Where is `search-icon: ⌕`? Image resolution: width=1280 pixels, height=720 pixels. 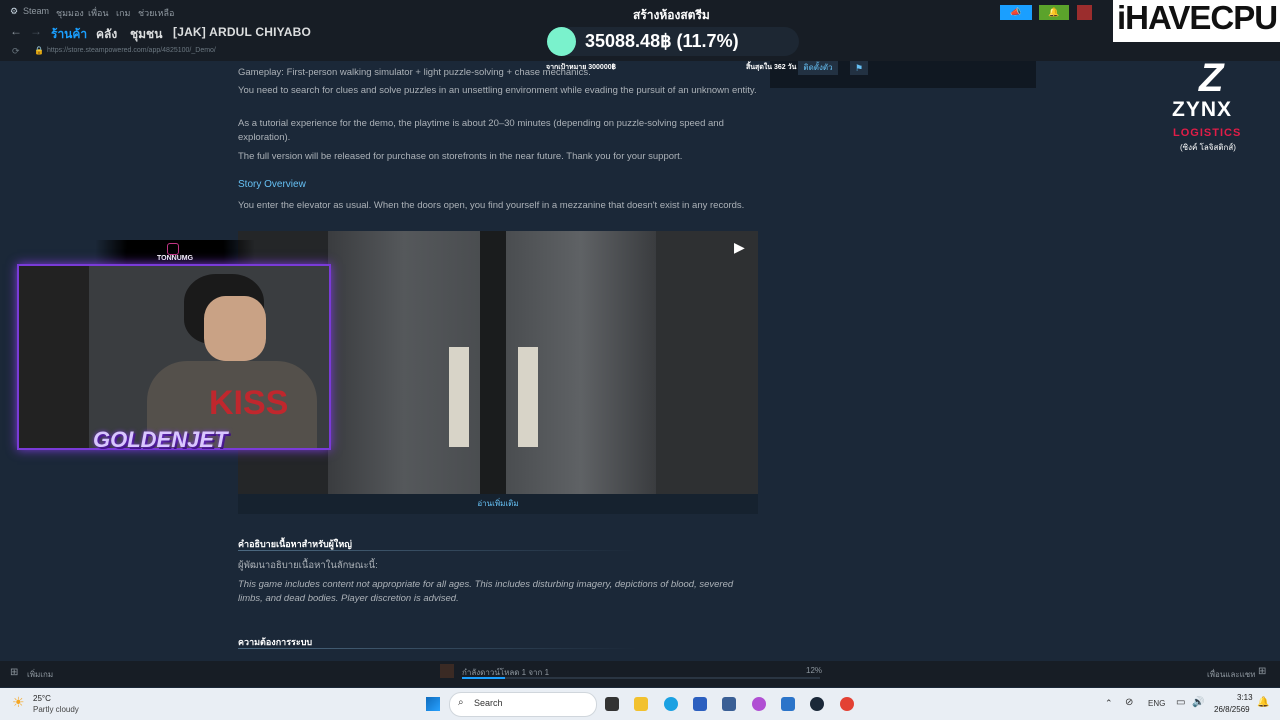 search-icon: ⌕ is located at coordinates (461, 702).